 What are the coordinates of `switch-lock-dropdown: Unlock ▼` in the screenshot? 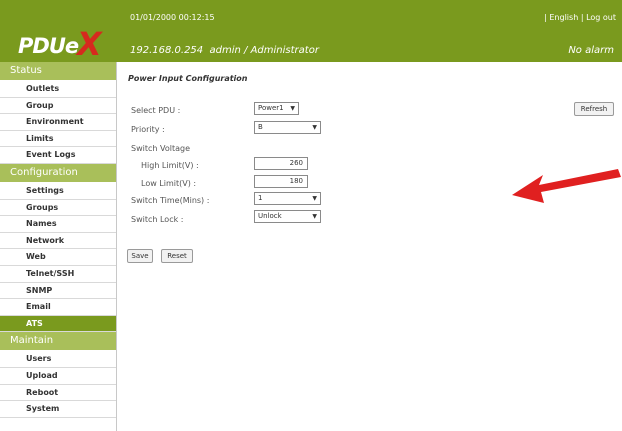 It's located at (287, 216).